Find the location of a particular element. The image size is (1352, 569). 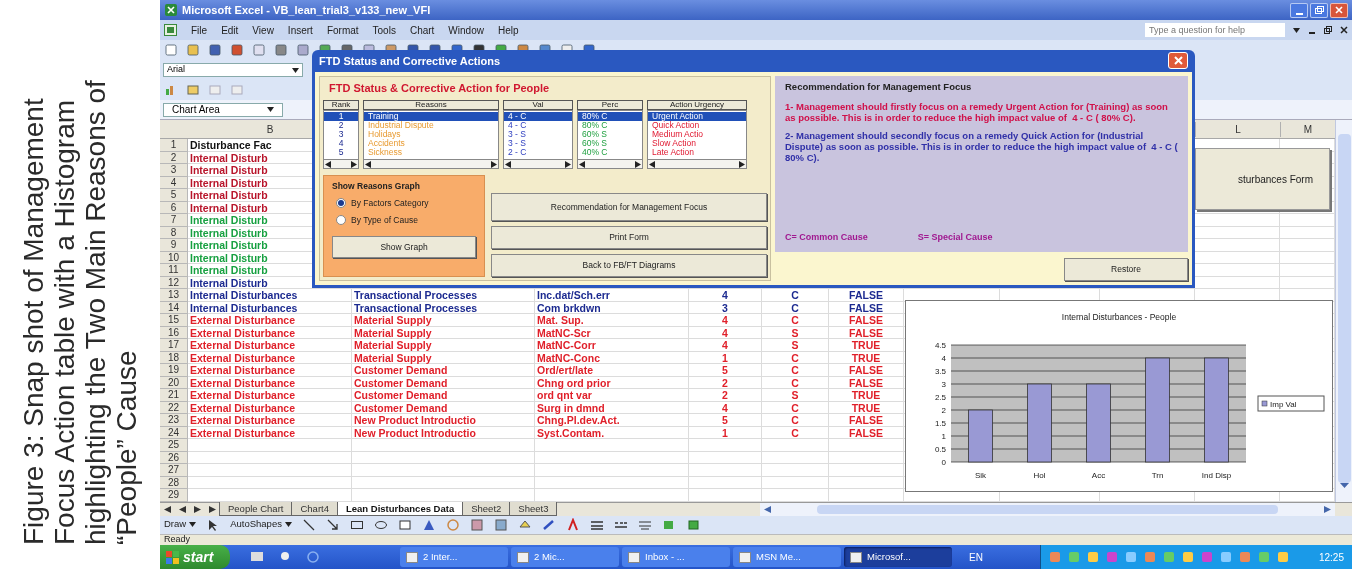

row-number: 23 is located at coordinates (174, 420).